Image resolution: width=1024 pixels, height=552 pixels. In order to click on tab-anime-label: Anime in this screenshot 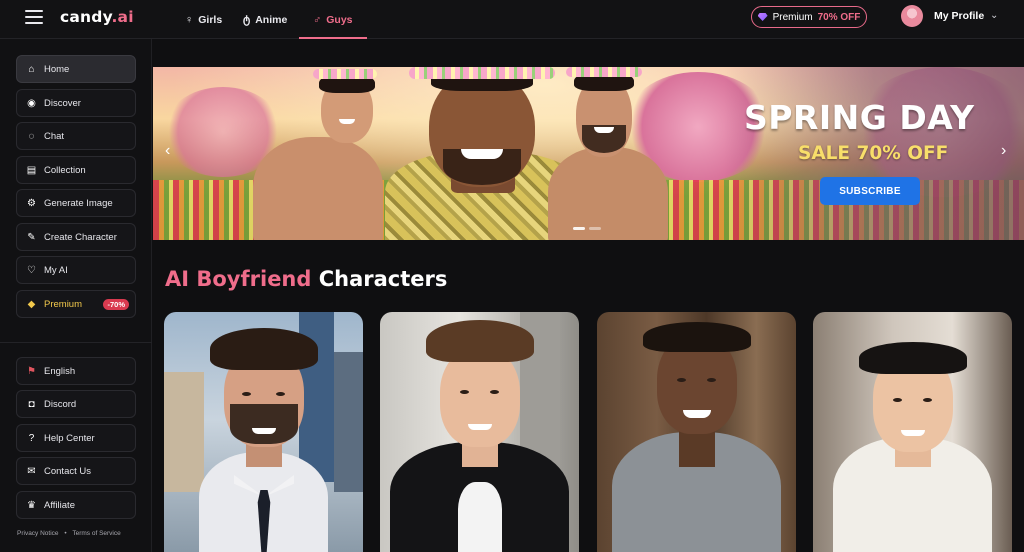, I will do `click(271, 19)`.